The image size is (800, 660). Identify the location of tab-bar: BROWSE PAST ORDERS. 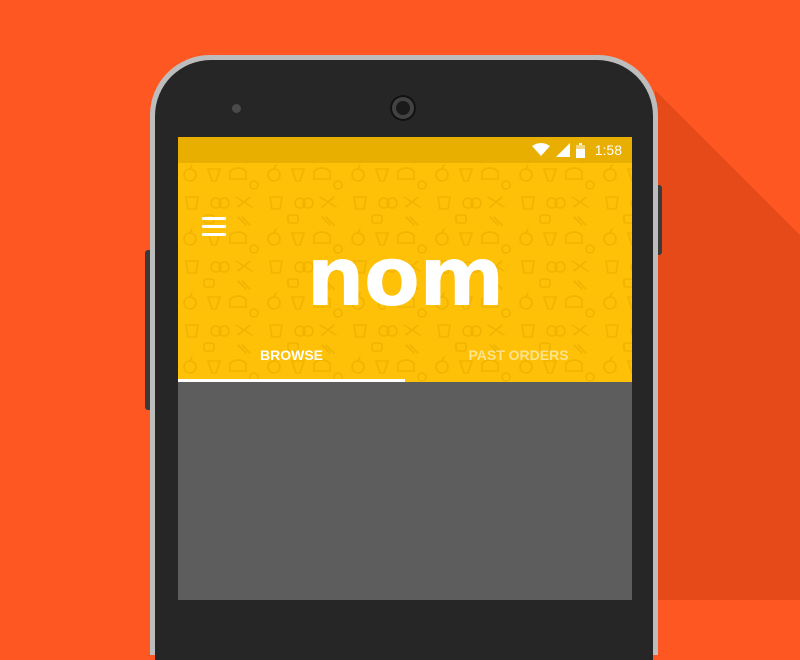
(405, 359).